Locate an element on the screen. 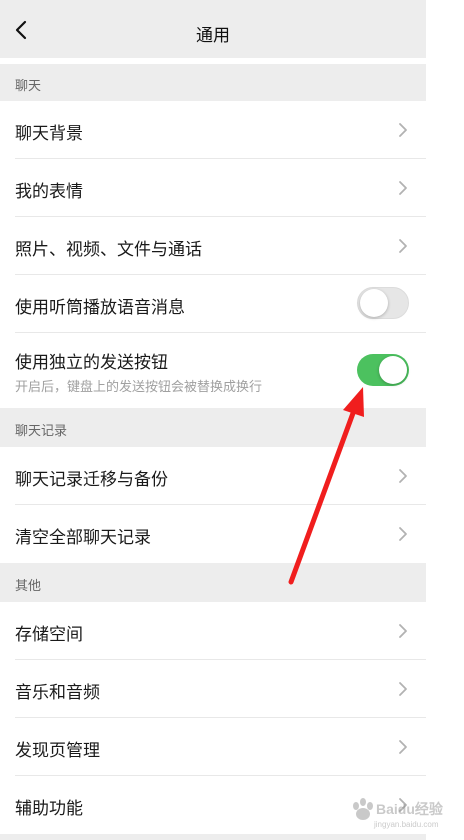  watermark-subtext: jingyan.baidu.com is located at coordinates (406, 824).